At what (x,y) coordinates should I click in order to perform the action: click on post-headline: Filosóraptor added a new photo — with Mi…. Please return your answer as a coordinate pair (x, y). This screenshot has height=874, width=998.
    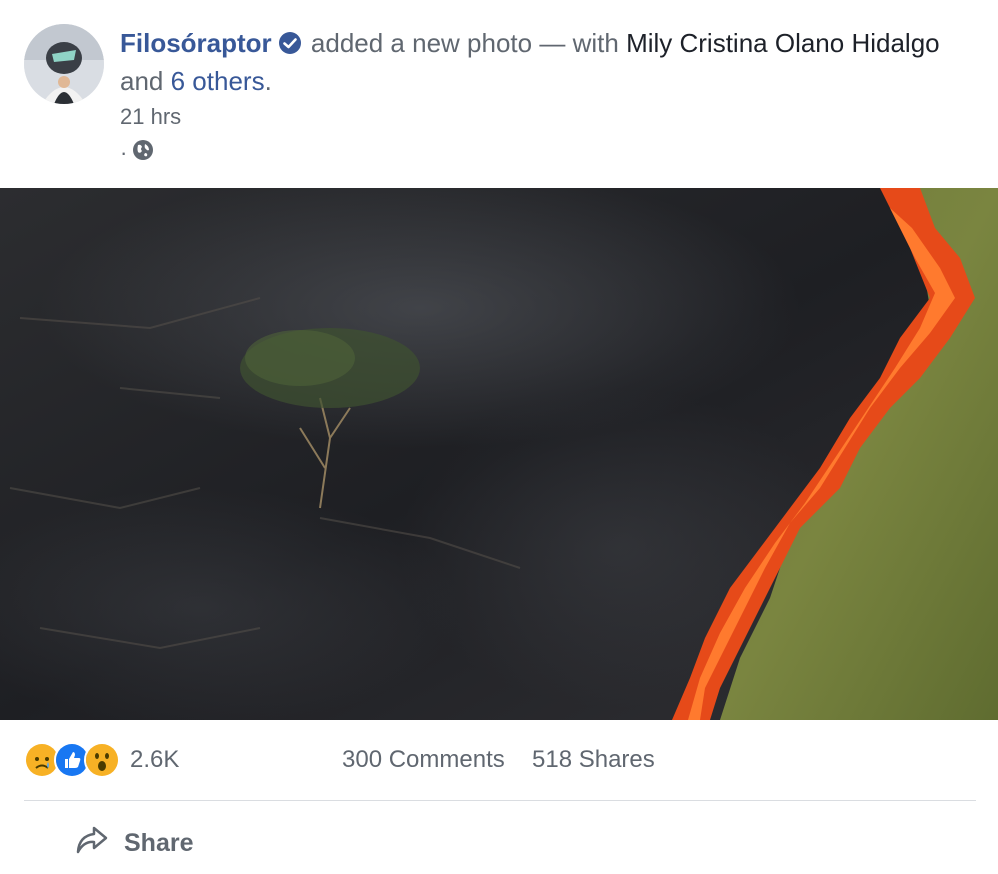
    Looking at the image, I should click on (545, 62).